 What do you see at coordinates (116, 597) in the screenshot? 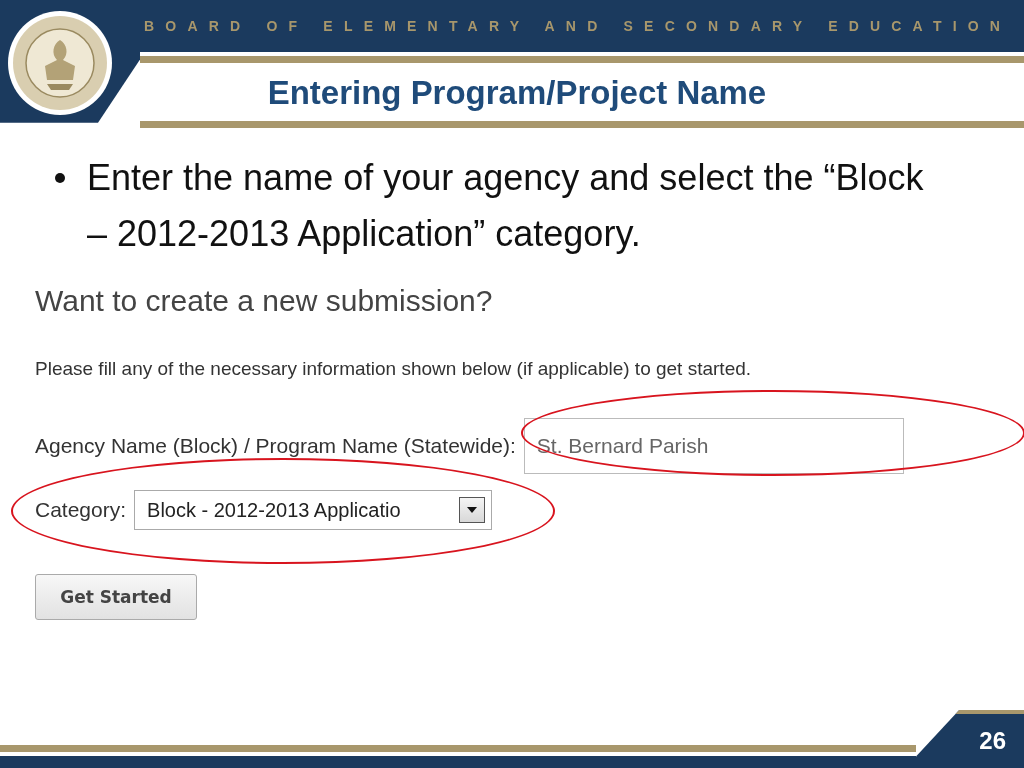
I see `get-started-button: Get Started` at bounding box center [116, 597].